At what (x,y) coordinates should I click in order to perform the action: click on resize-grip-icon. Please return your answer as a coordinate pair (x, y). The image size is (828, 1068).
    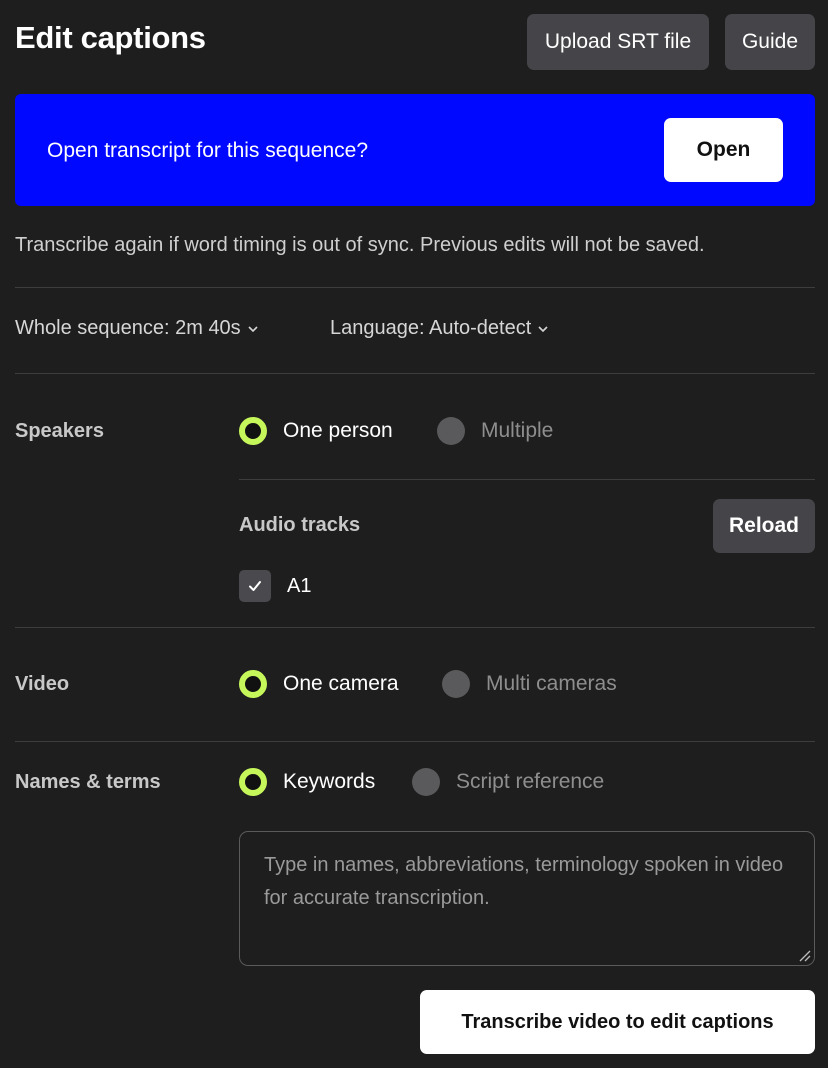
    Looking at the image, I should click on (804, 955).